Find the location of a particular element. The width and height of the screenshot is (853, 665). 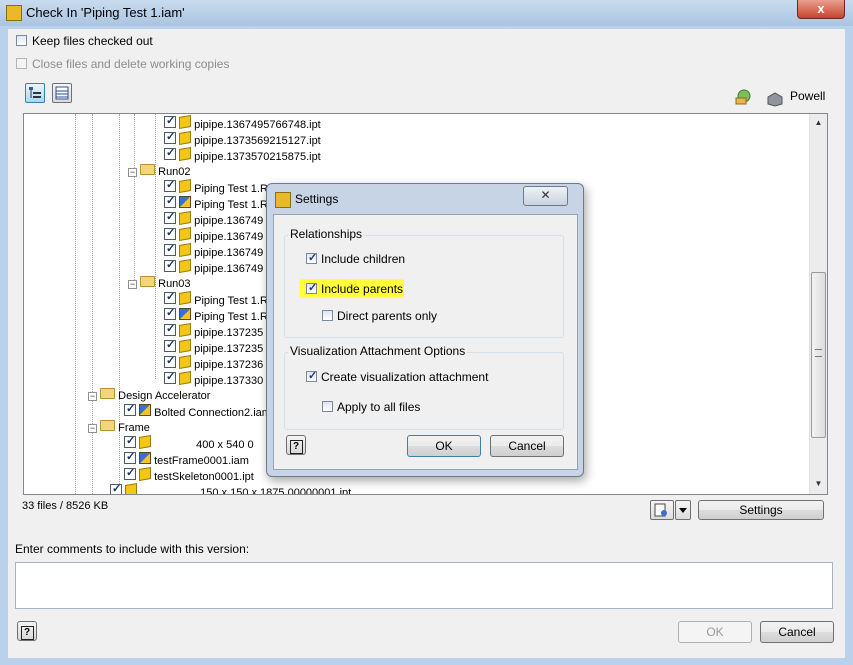

tree-row: pipipe.137236 is located at coordinates (213, 363).